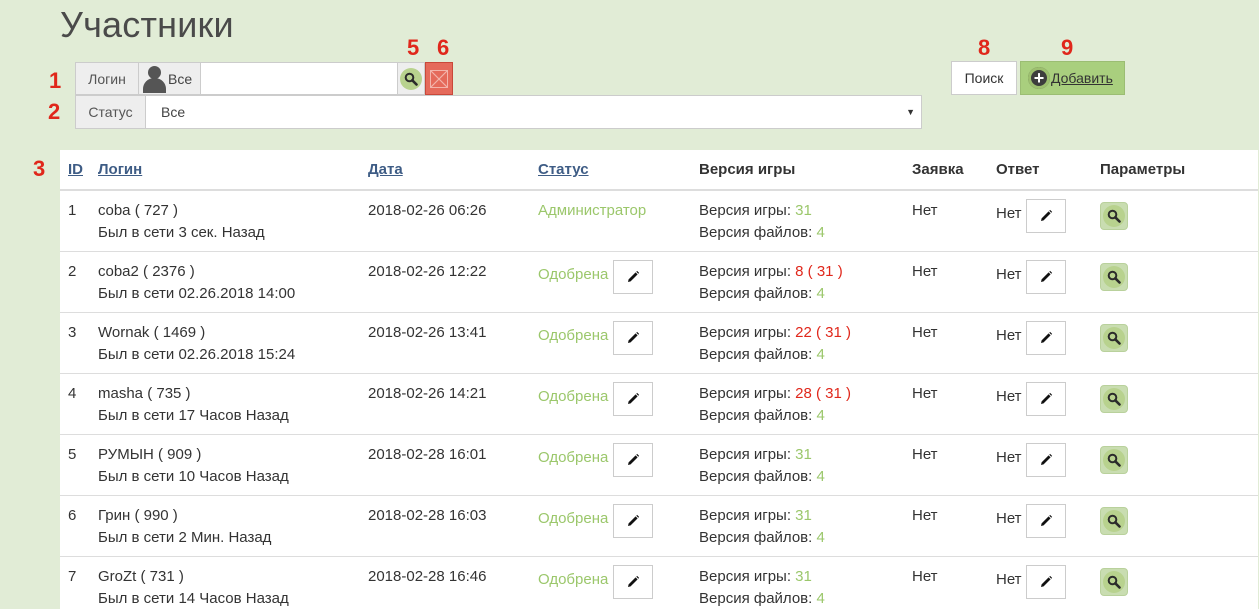 This screenshot has width=1259, height=609. Describe the element at coordinates (805, 416) in the screenshot. I see `row-files-version: Версия файлов: 4` at that location.